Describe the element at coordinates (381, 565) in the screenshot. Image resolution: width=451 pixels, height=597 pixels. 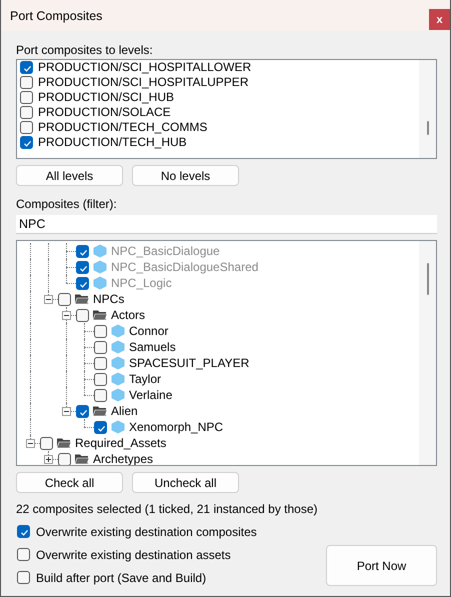
I see `port-now-button: Port Now` at that location.